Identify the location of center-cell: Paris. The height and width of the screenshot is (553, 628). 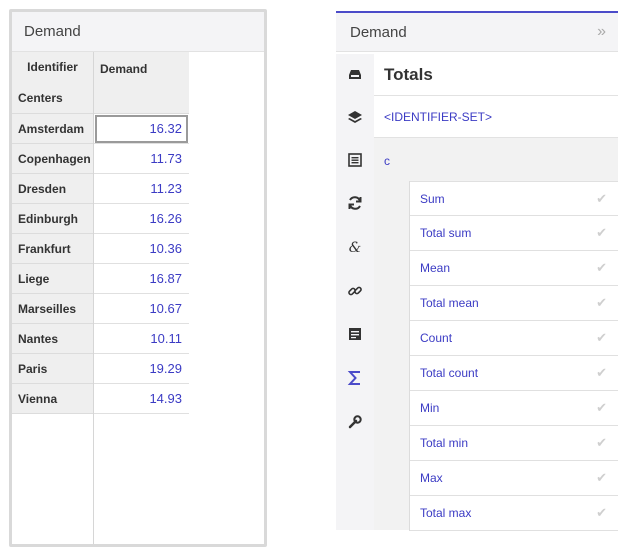
(52, 369).